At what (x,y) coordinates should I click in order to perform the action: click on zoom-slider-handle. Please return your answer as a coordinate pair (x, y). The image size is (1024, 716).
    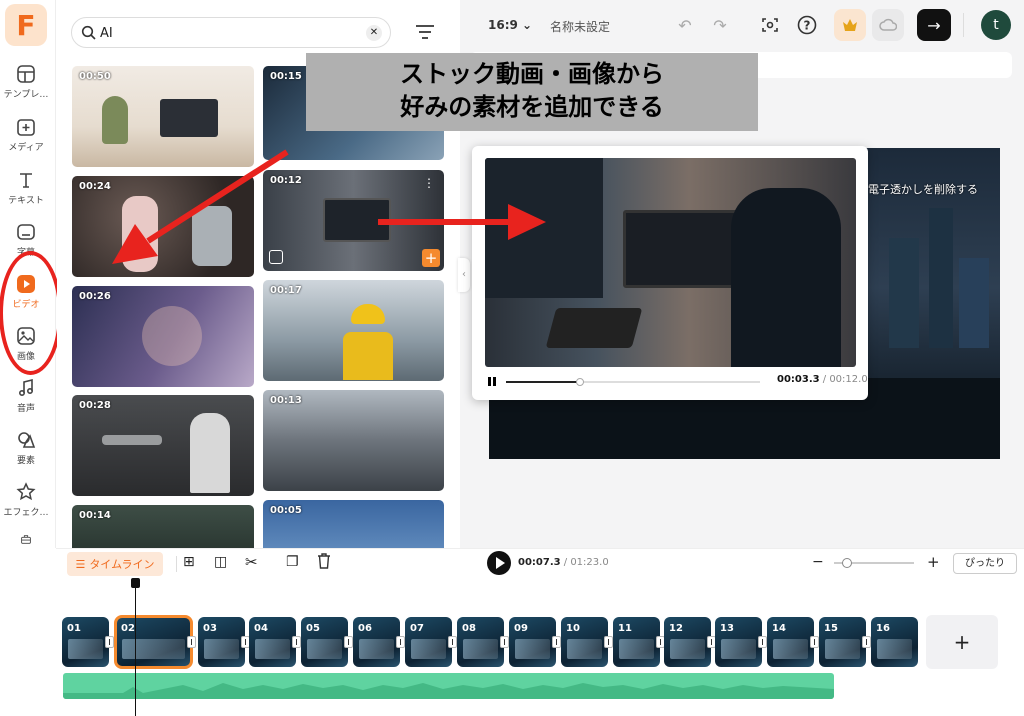
    Looking at the image, I should click on (847, 563).